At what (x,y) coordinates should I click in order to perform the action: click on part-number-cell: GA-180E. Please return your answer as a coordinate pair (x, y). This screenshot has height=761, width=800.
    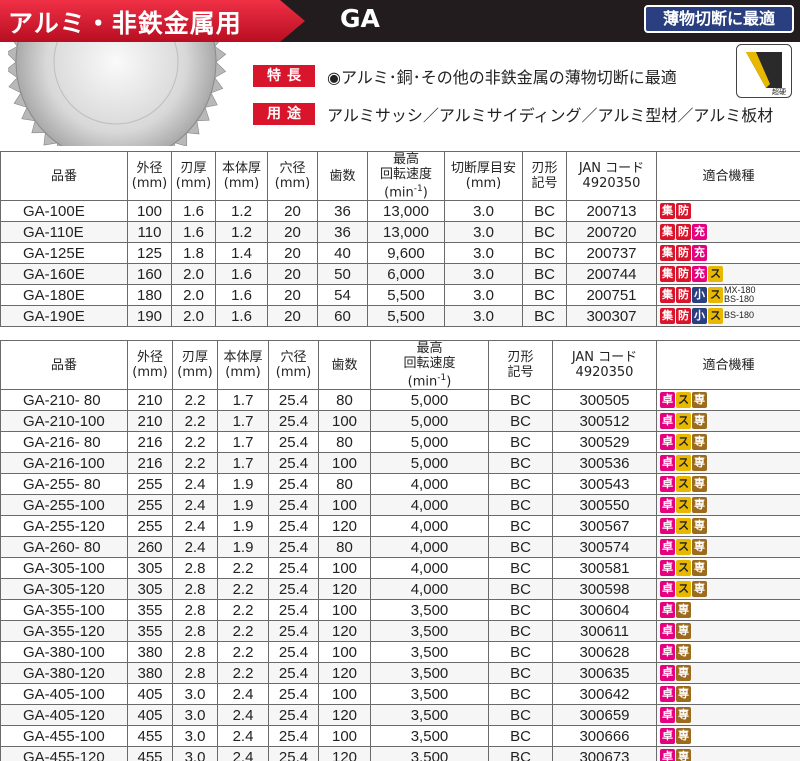
    Looking at the image, I should click on (64, 295).